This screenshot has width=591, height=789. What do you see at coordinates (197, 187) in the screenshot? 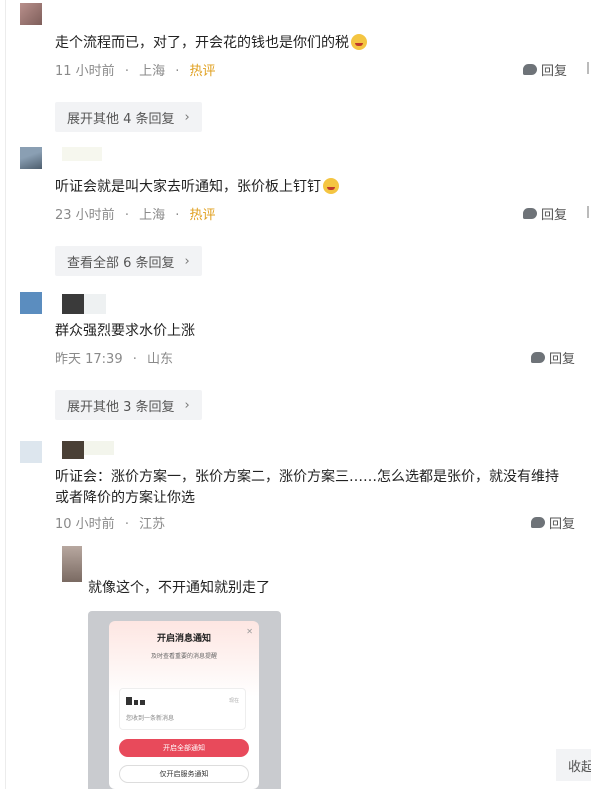
I see `comment-text: 听证会就是叫大家去听通知，张价板上钉钉` at bounding box center [197, 187].